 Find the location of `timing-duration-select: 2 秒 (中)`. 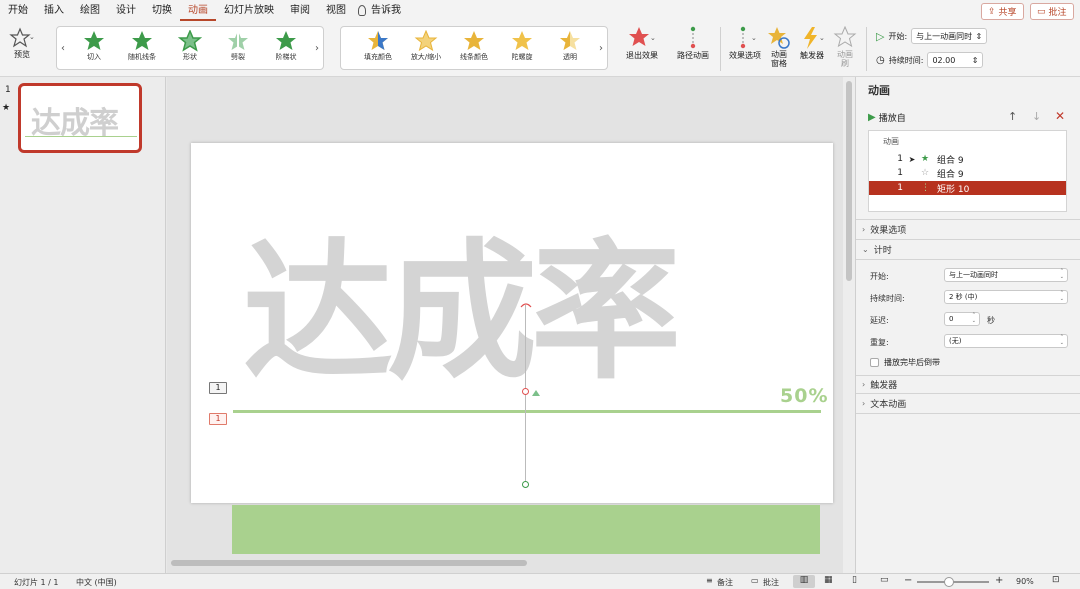

timing-duration-select: 2 秒 (中) is located at coordinates (1006, 297).